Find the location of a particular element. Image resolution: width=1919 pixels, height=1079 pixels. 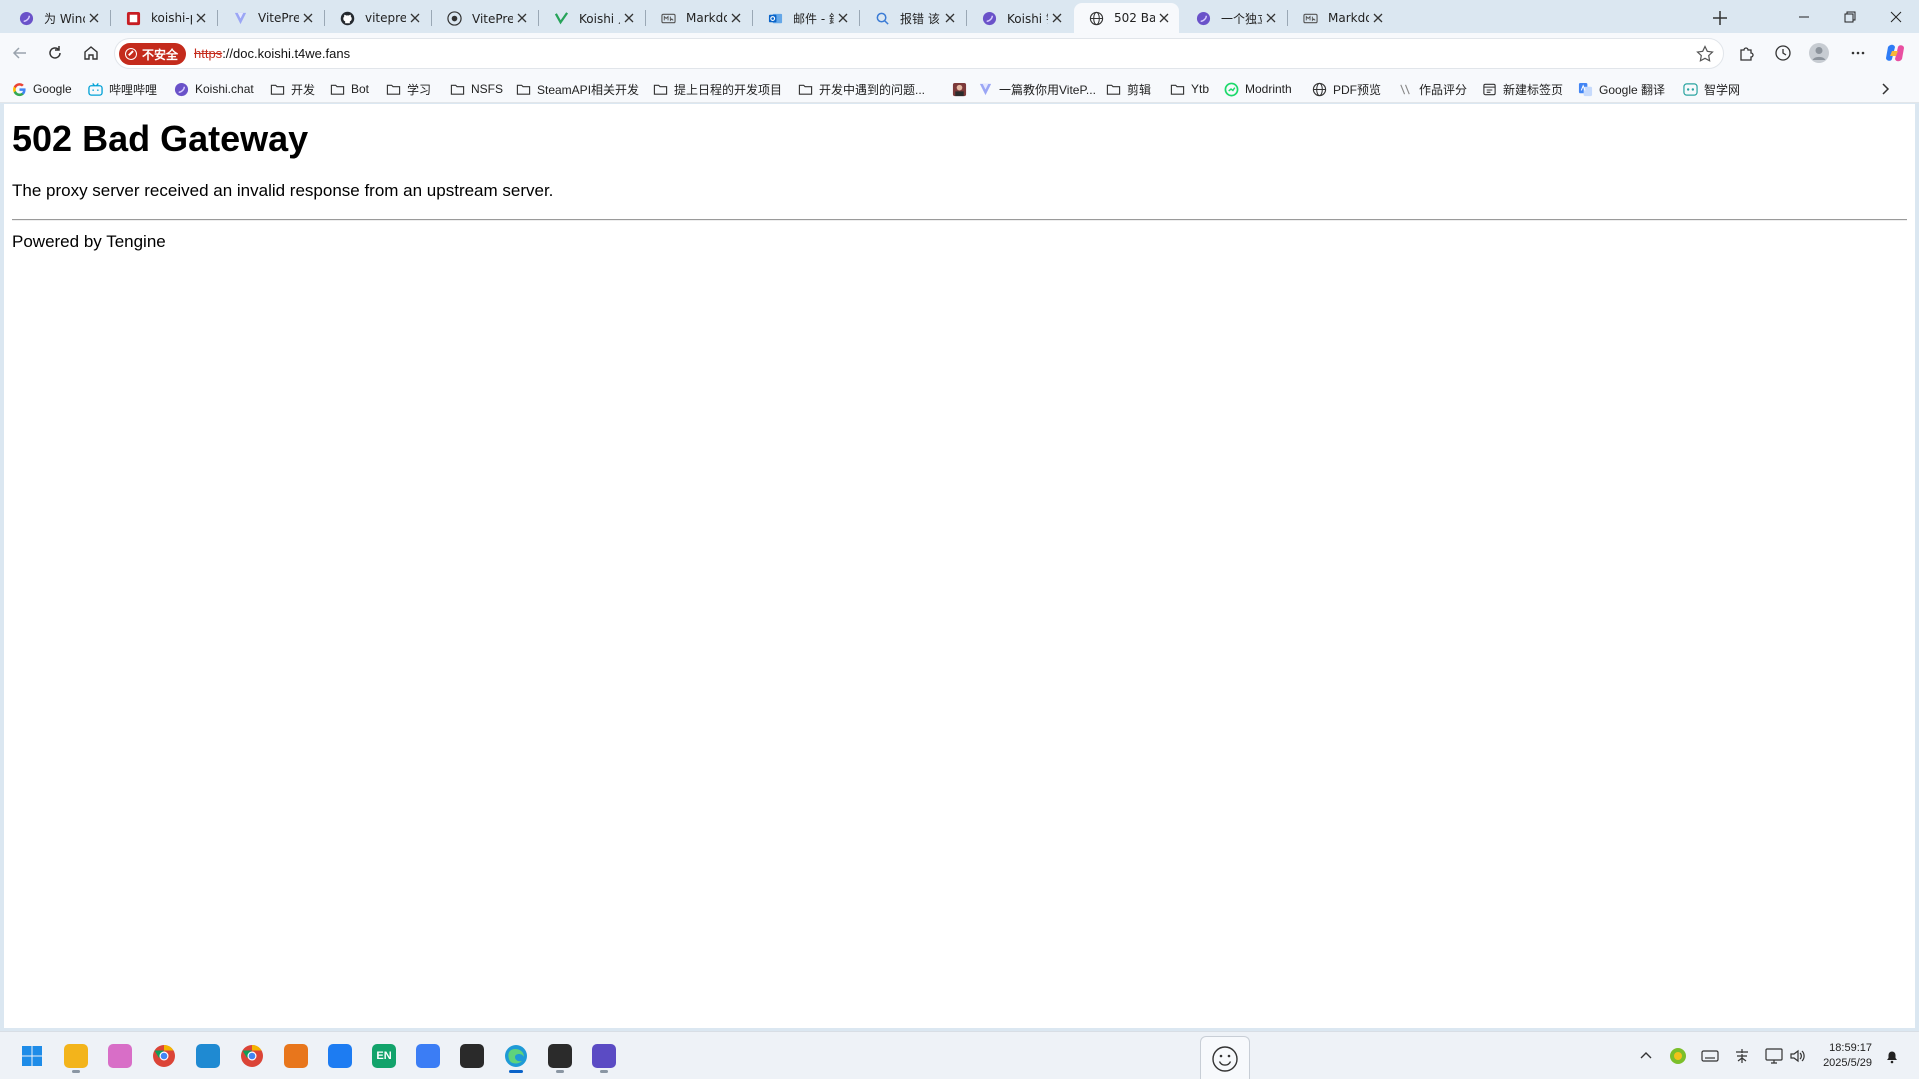

reload-button is located at coordinates (55, 53).